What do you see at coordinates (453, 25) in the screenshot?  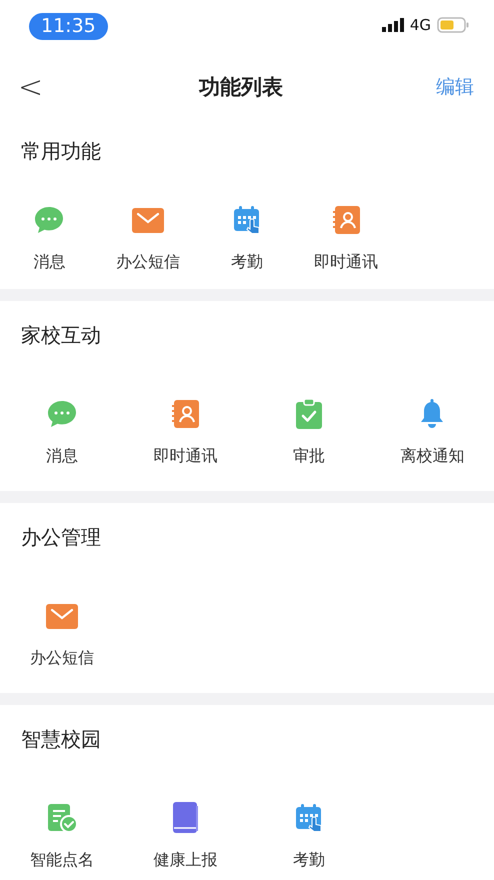 I see `battery-icon` at bounding box center [453, 25].